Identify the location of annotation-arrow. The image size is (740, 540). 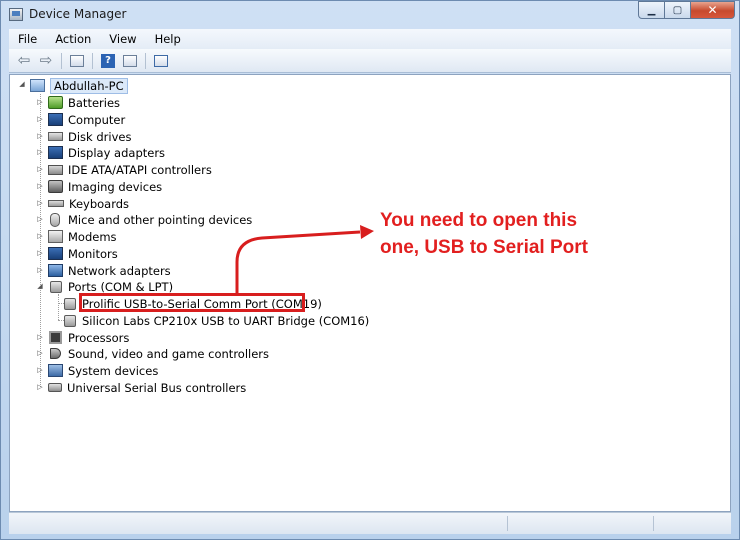
(304, 259).